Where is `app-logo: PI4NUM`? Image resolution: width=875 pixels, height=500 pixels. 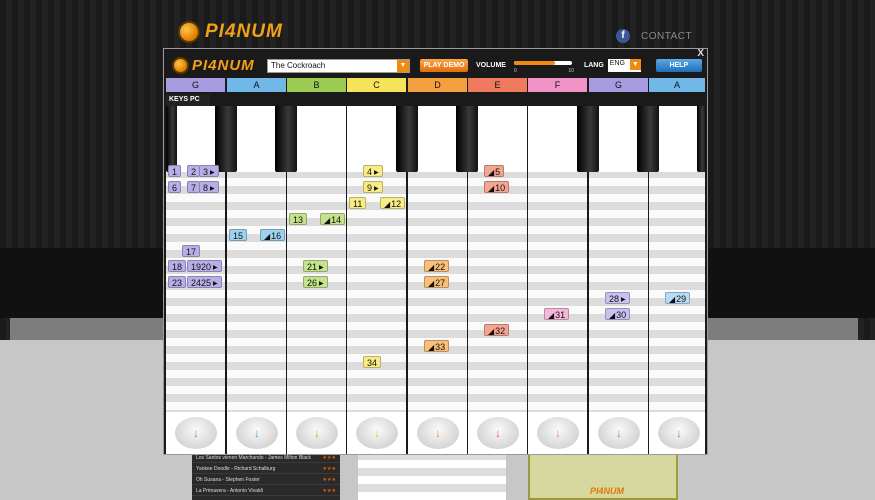 app-logo: PI4NUM is located at coordinates (215, 65).